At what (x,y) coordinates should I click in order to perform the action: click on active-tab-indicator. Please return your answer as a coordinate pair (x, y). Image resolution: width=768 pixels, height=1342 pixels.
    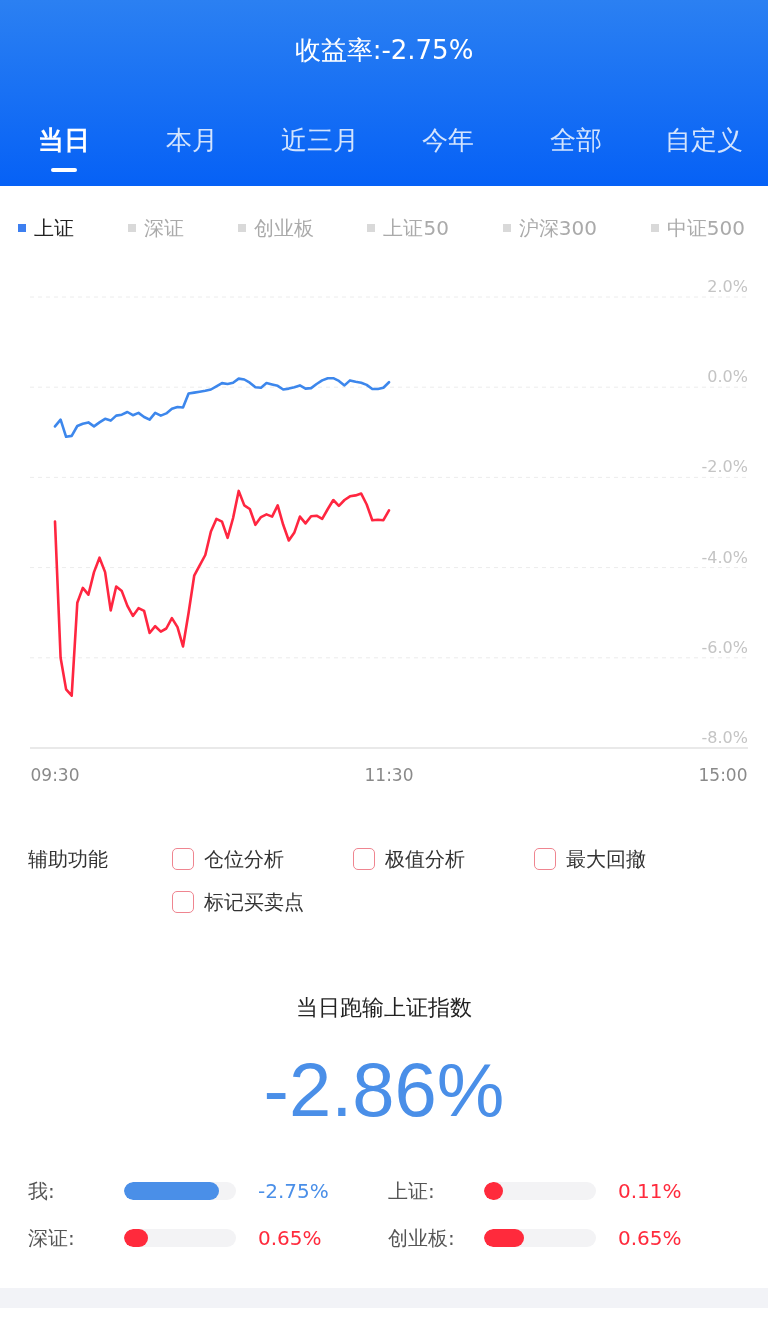
    Looking at the image, I should click on (64, 170).